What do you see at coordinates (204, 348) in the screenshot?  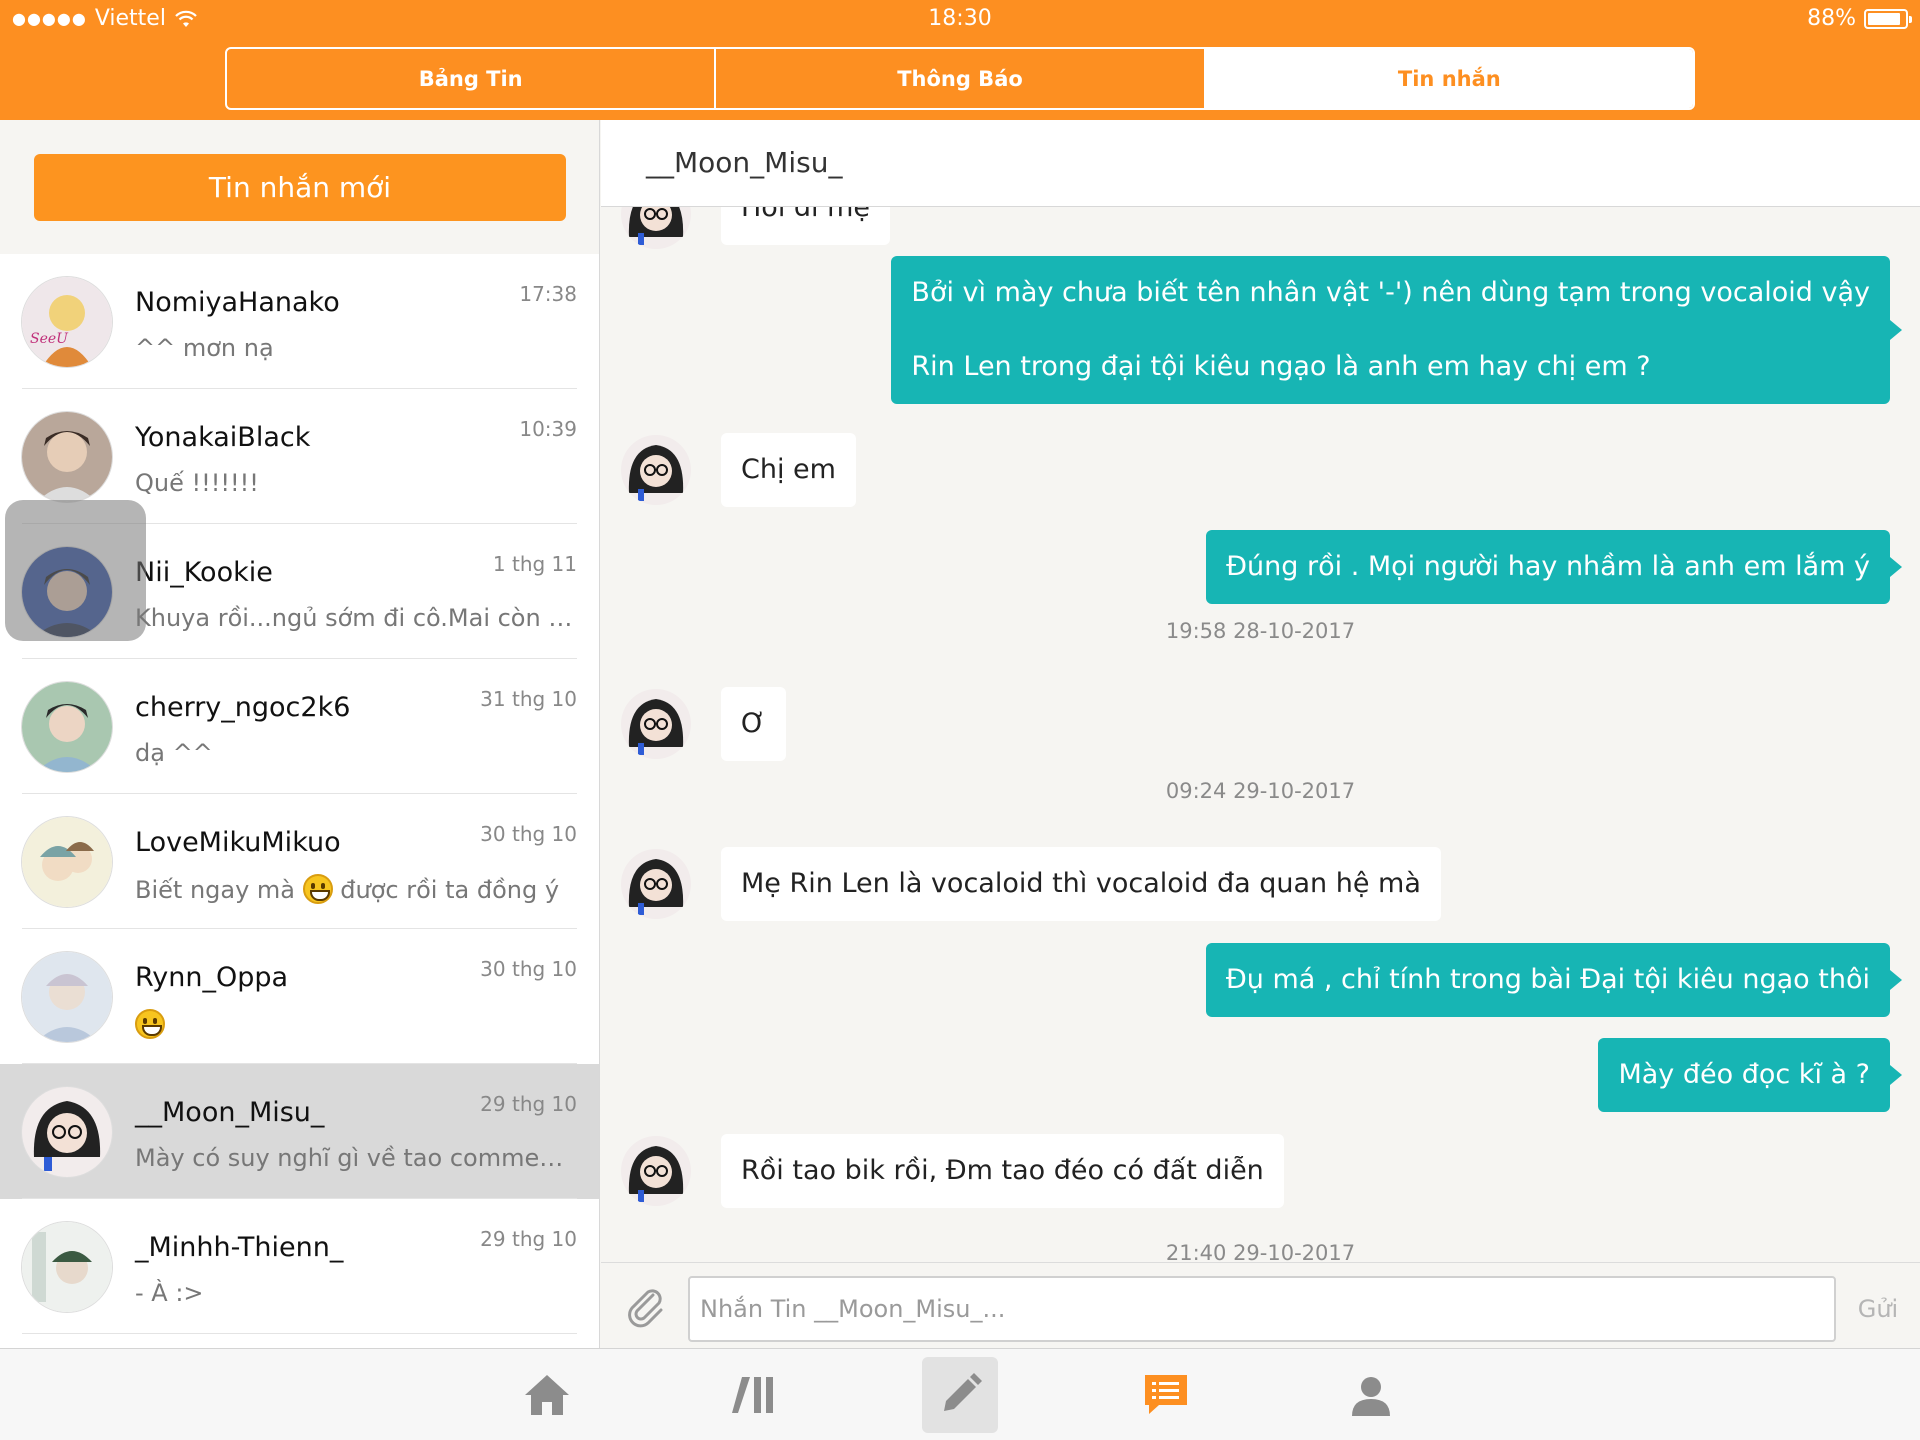 I see `conversation-preview: ^^ mơn nạ` at bounding box center [204, 348].